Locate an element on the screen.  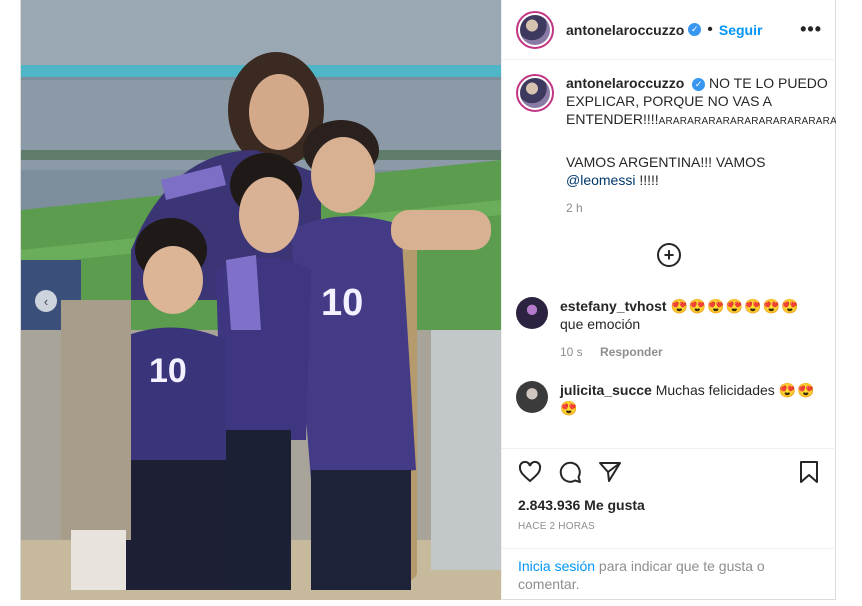
post-header: antonelaroccuzzo ✓ • Seguir ••• is located at coordinates (669, 30).